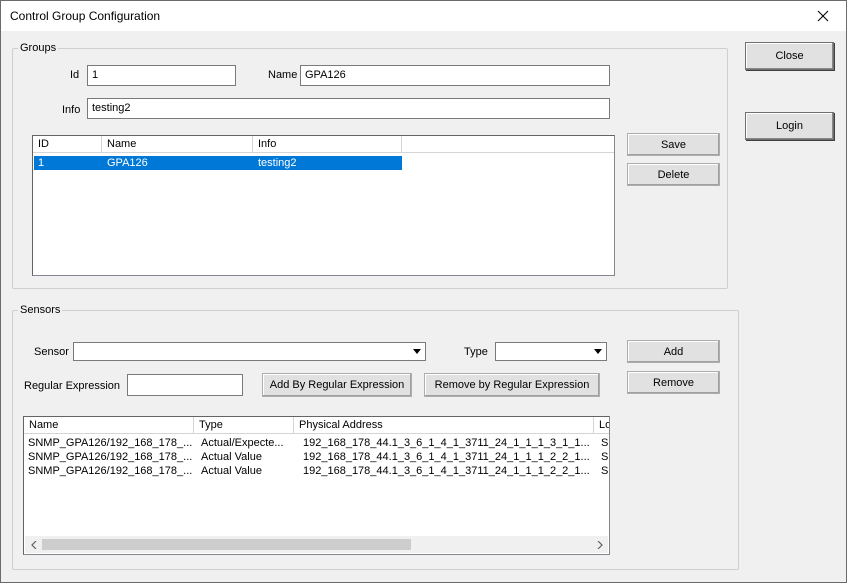  Describe the element at coordinates (226, 544) in the screenshot. I see `scrollbar-thumb` at that location.